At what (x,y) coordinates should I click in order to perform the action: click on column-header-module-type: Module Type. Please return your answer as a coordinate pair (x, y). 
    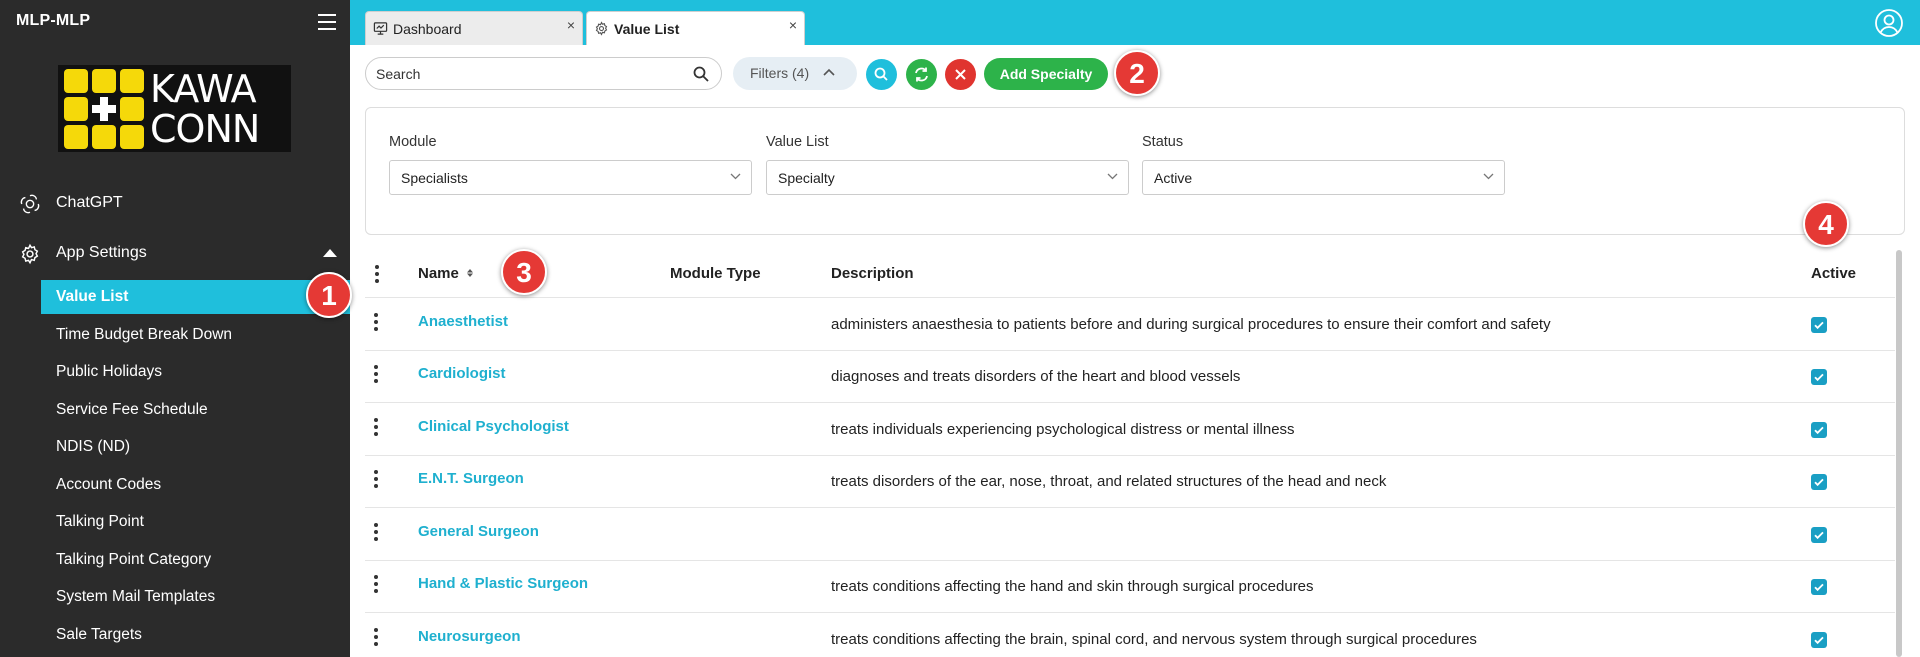
    Looking at the image, I should click on (715, 273).